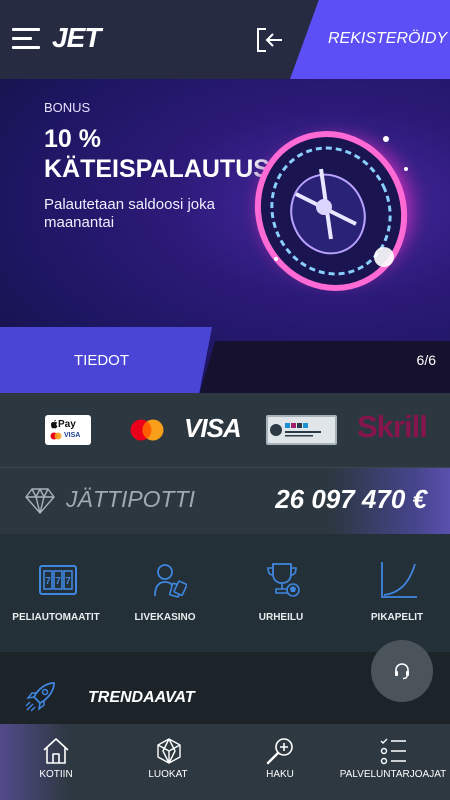 This screenshot has width=450, height=800. I want to click on bottom-navigation: KOTIIN LUOKAT HAKU PALVELUNTARJOAJAT, so click(225, 762).